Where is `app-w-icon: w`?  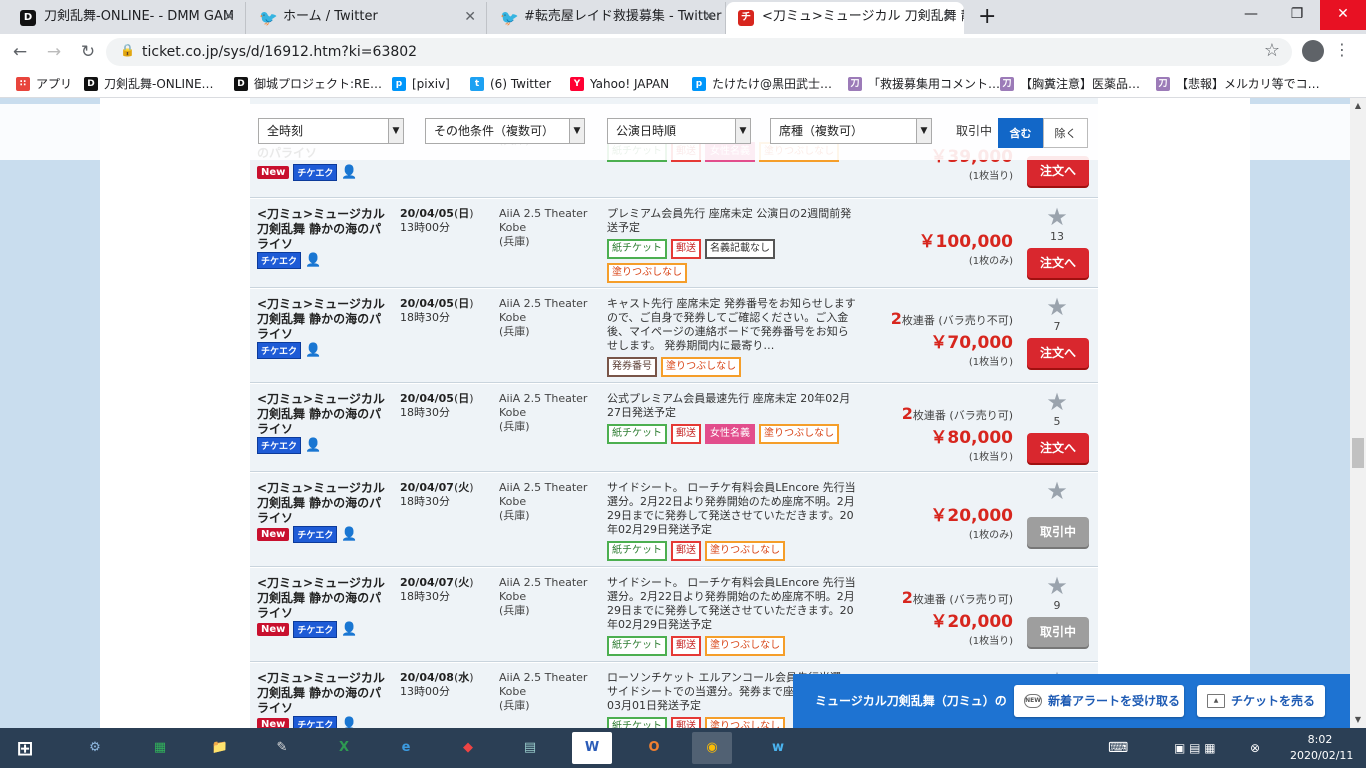 app-w-icon: w is located at coordinates (778, 748).